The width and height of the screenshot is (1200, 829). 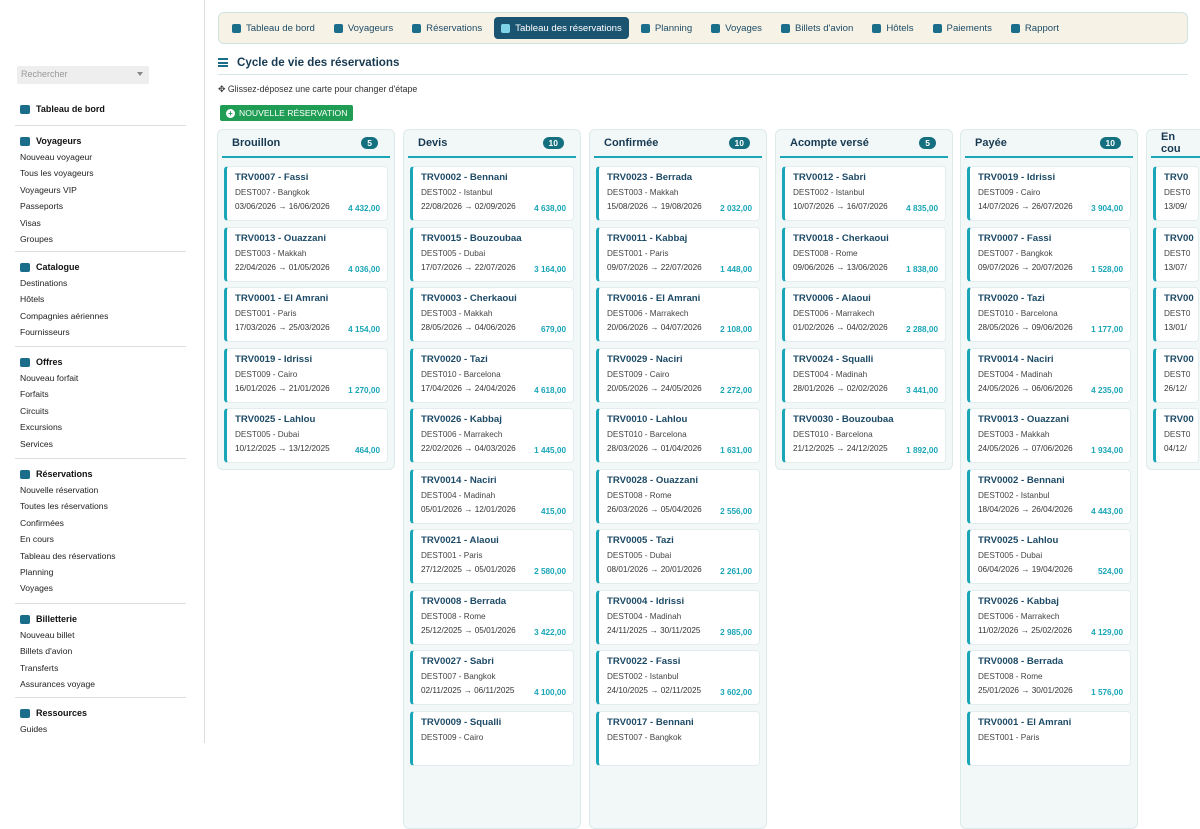 What do you see at coordinates (1176, 375) in the screenshot?
I see `reservation-card: TRV00 DEST0 26/12/` at bounding box center [1176, 375].